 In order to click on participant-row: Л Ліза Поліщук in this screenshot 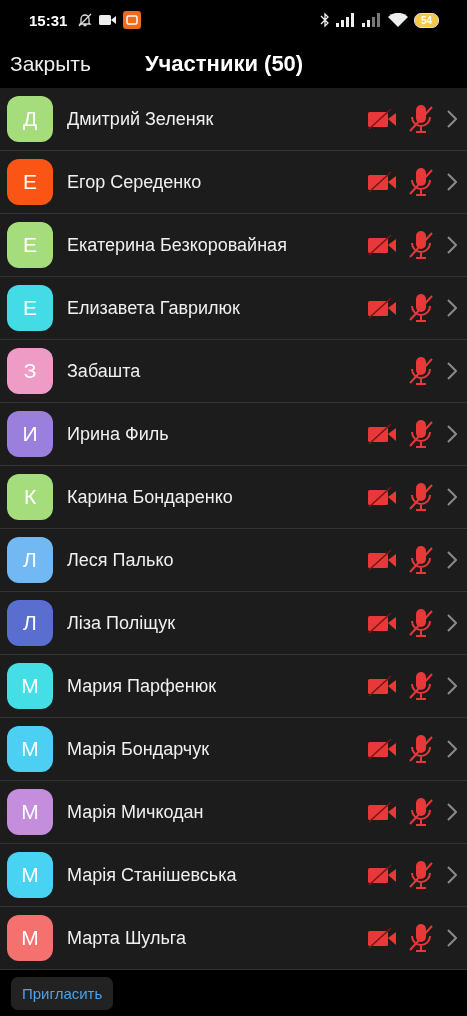, I will do `click(233, 623)`.